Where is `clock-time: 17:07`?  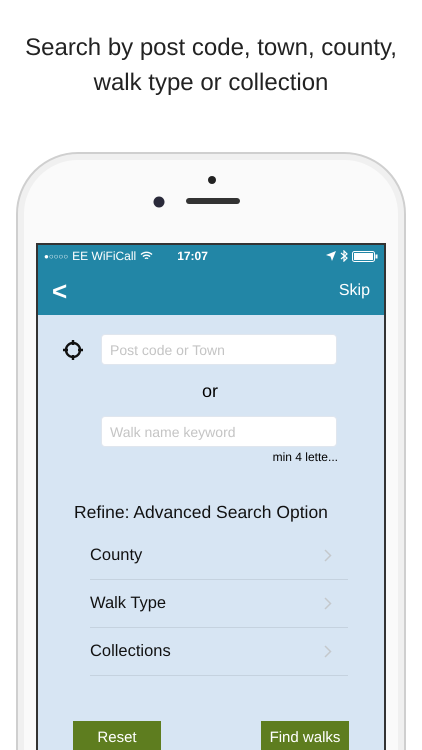
clock-time: 17:07 is located at coordinates (192, 256).